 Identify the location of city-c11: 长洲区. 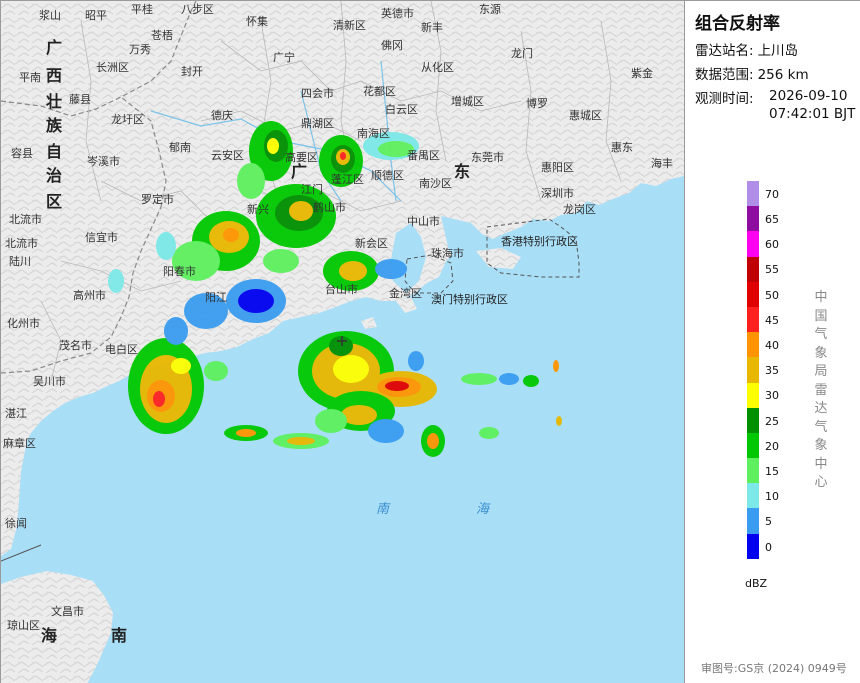
(112, 67).